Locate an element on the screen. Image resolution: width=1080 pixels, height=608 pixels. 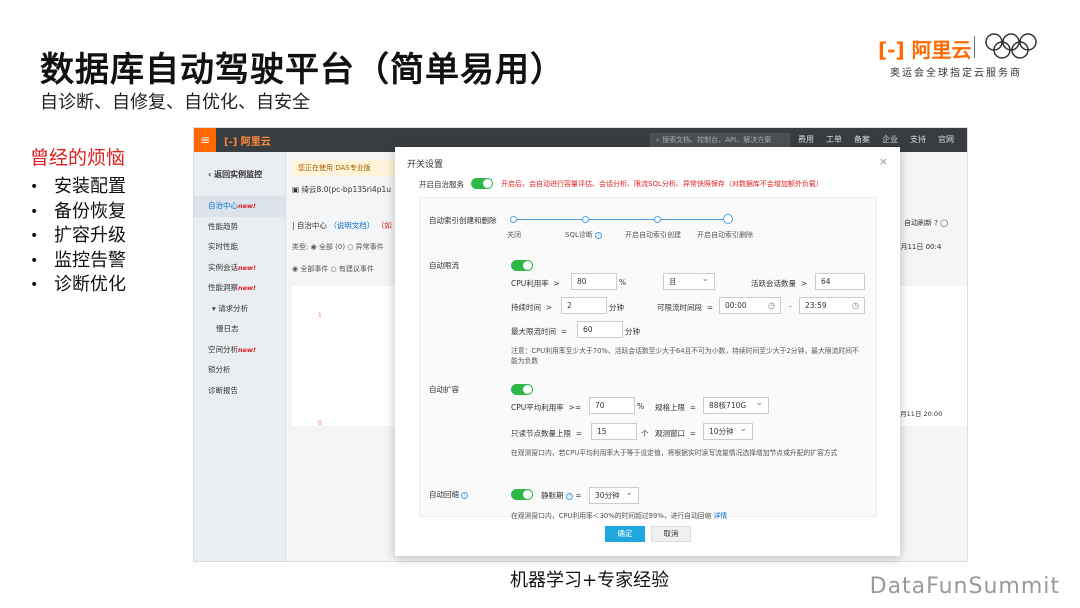
date-range: 8月11日 00:4 is located at coordinates (918, 247).